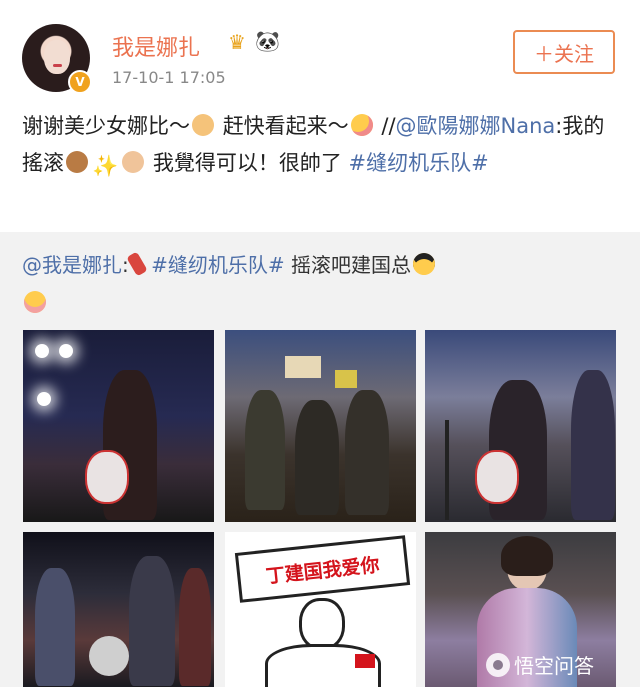  I want to click on kiss-face-emoji-icon, so click(361, 125).